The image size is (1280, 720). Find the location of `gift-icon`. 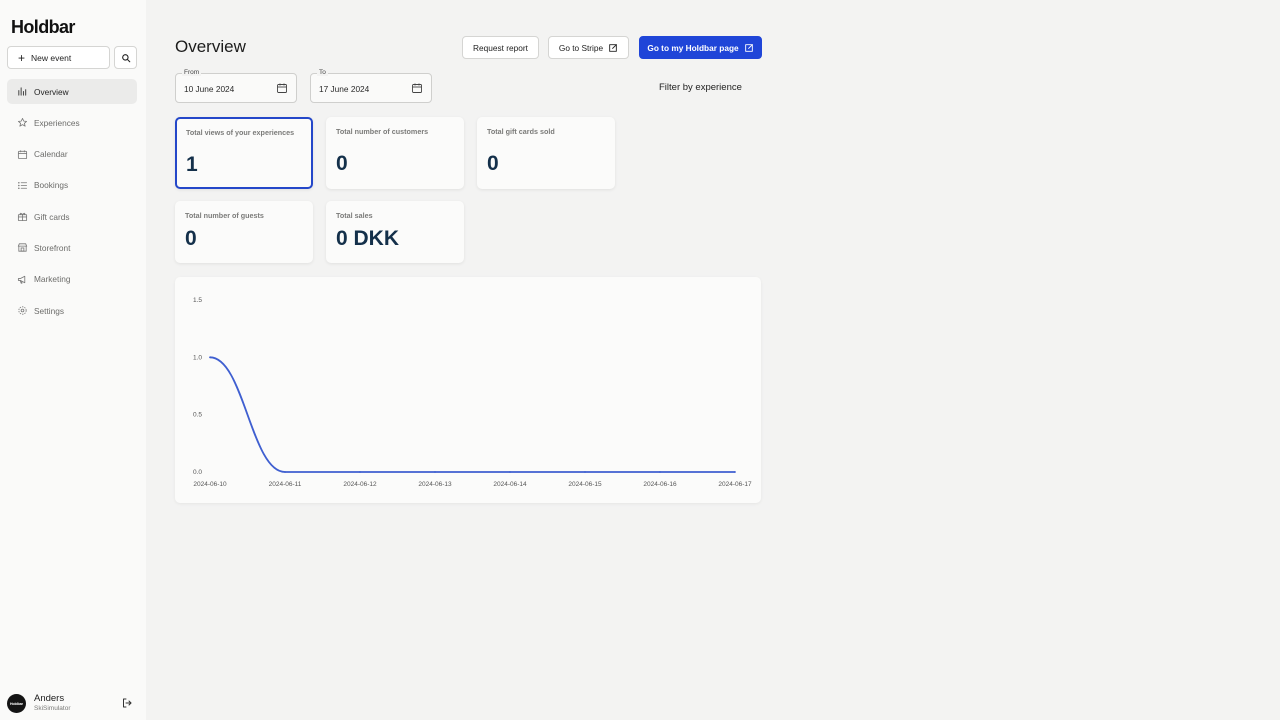

gift-icon is located at coordinates (22, 217).